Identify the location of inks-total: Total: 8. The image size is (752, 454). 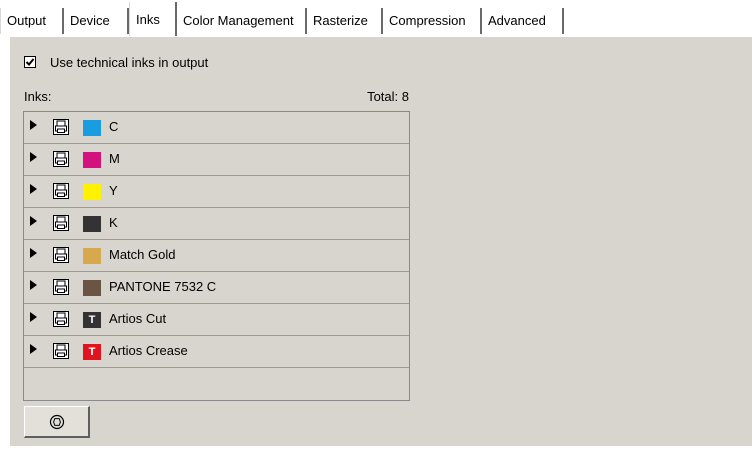
(388, 96).